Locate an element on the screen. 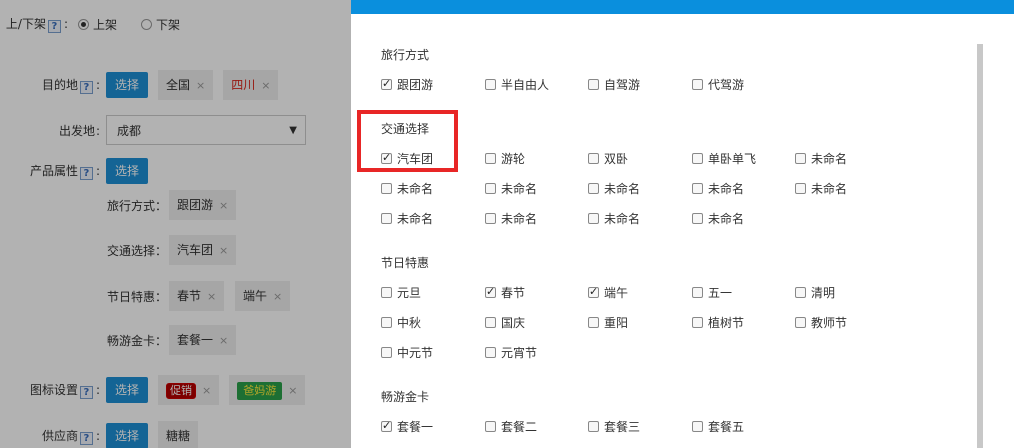 The height and width of the screenshot is (448, 1014). icon-setting-label: 图标设置 is located at coordinates (53, 390).